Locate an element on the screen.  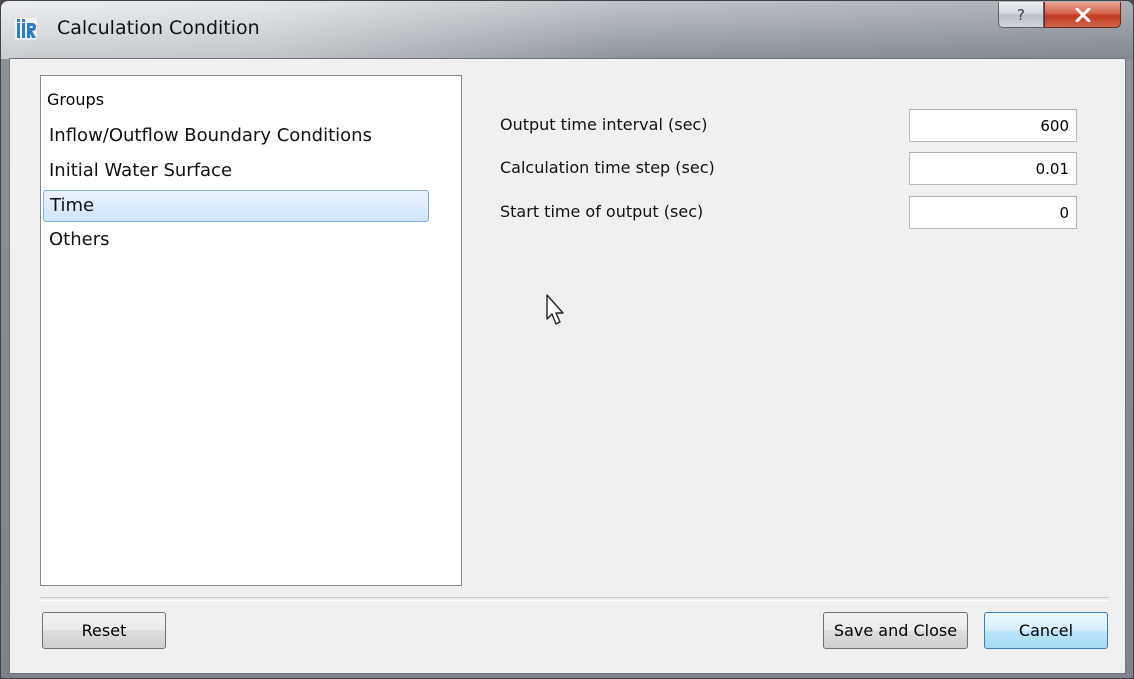
help-icon: ? is located at coordinates (1021, 14).